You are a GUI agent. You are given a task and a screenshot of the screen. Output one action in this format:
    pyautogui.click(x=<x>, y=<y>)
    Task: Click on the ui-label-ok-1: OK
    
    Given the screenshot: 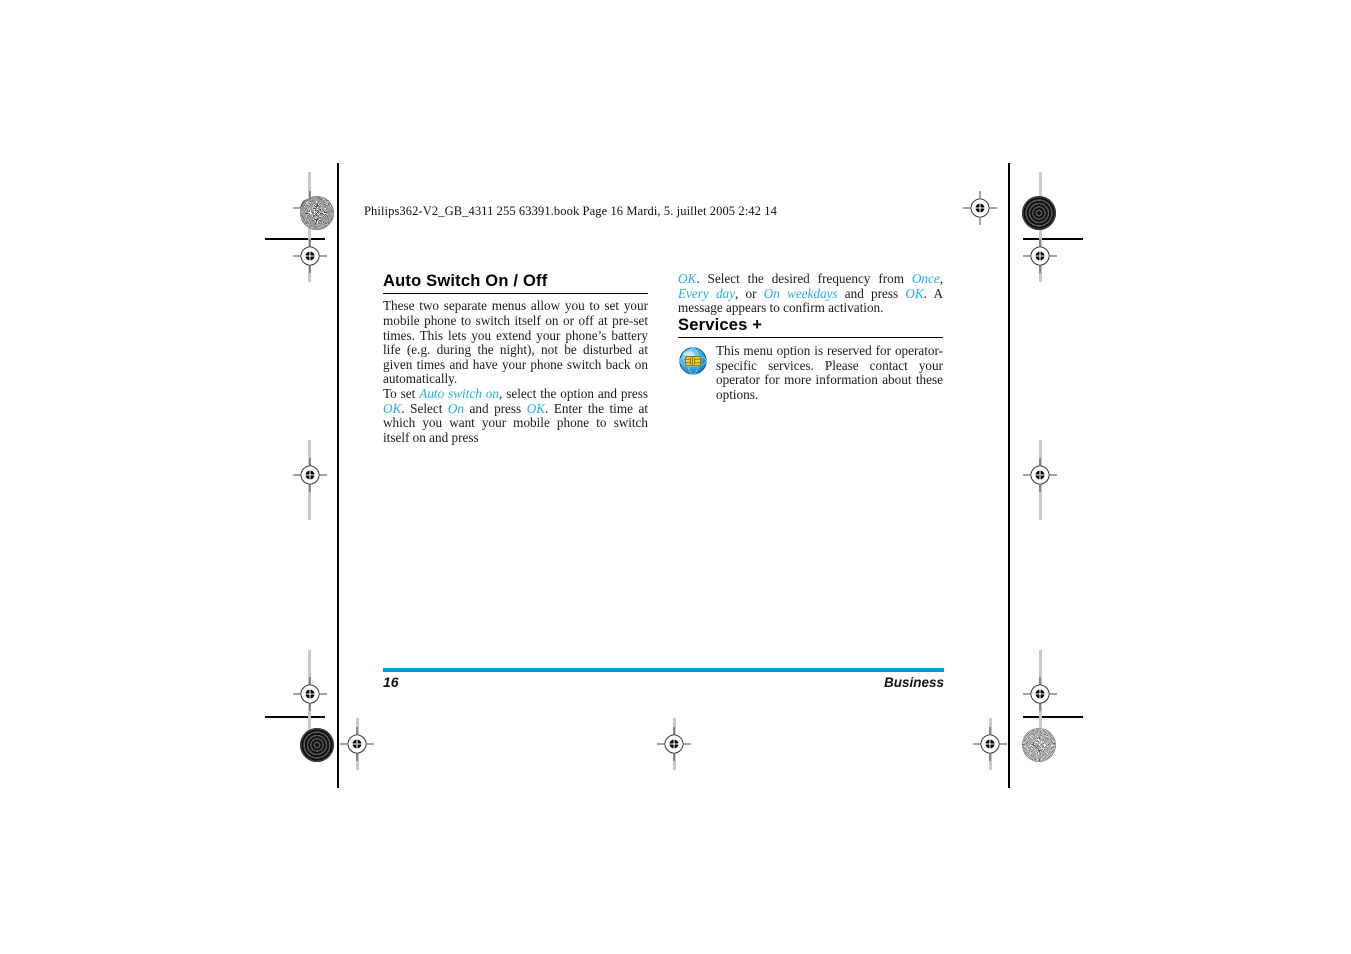 What is the action you would take?
    pyautogui.click(x=392, y=408)
    